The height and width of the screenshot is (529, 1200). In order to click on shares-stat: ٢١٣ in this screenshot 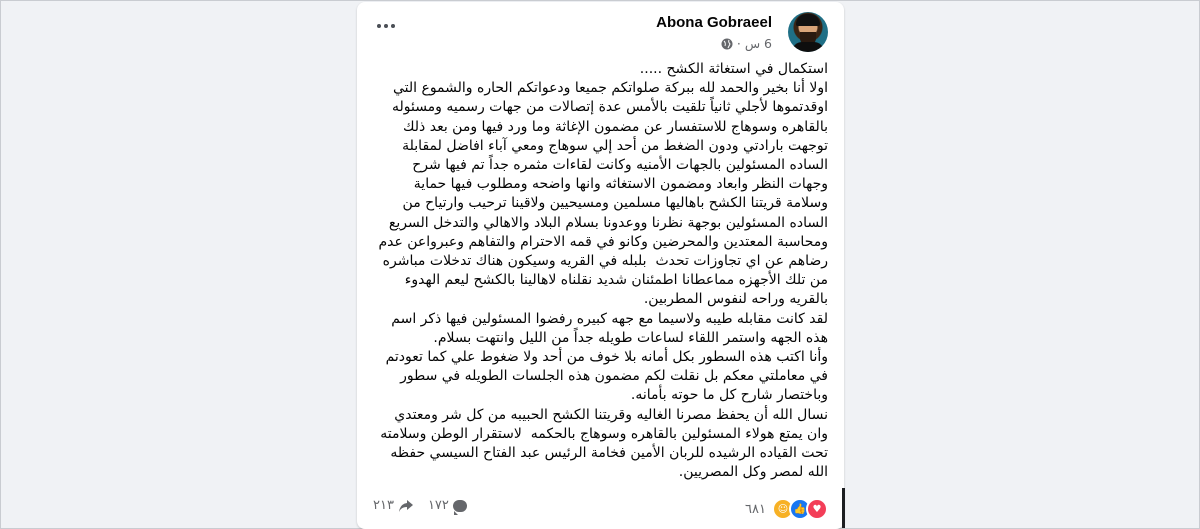, I will do `click(393, 505)`.